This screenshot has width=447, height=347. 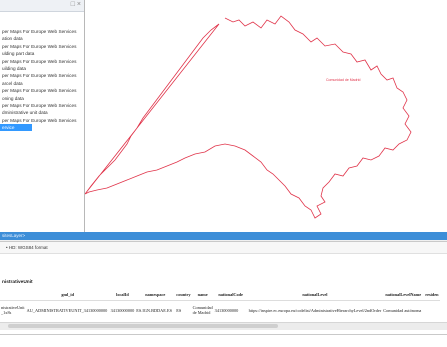 I want to click on column-header, so click(x=13, y=295).